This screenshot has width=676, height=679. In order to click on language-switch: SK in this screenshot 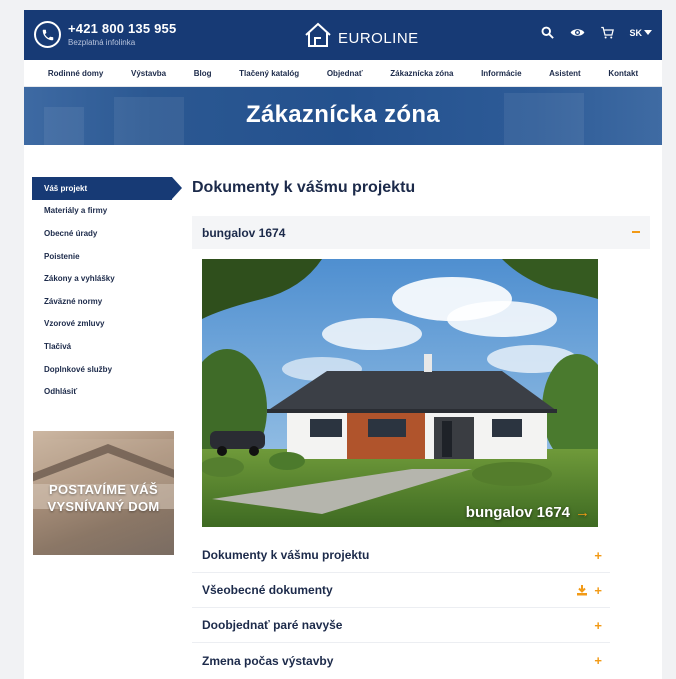, I will do `click(640, 33)`.